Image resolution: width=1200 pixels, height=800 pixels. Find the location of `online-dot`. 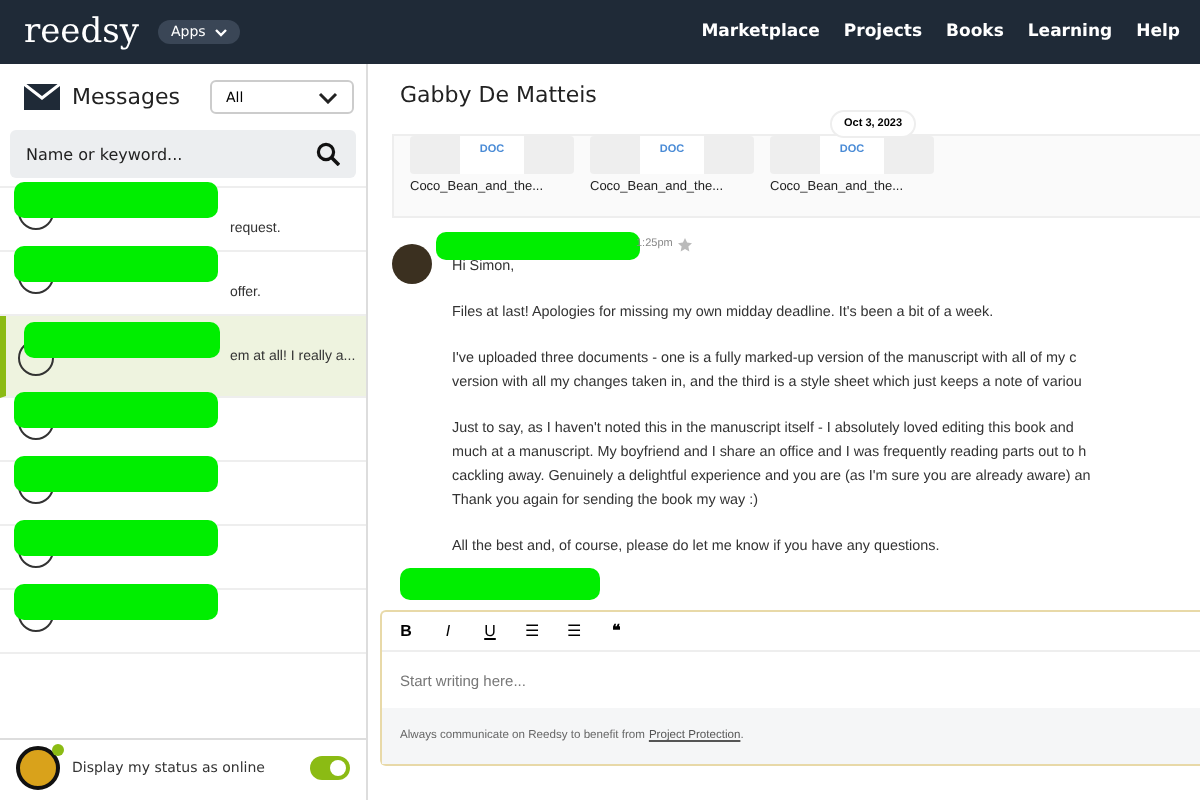

online-dot is located at coordinates (58, 749).